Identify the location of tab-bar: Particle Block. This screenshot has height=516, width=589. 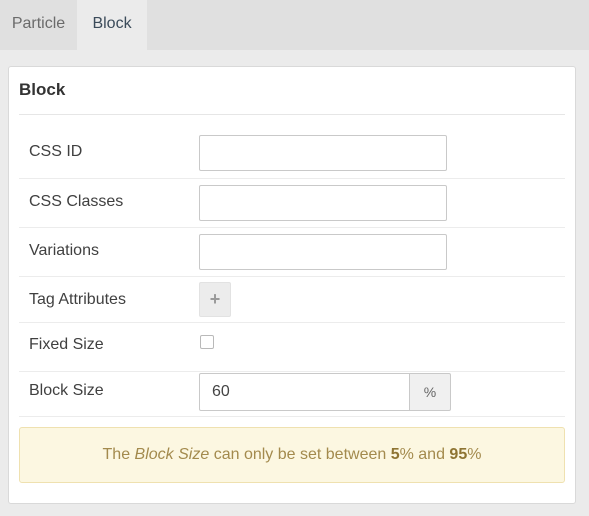
(294, 25).